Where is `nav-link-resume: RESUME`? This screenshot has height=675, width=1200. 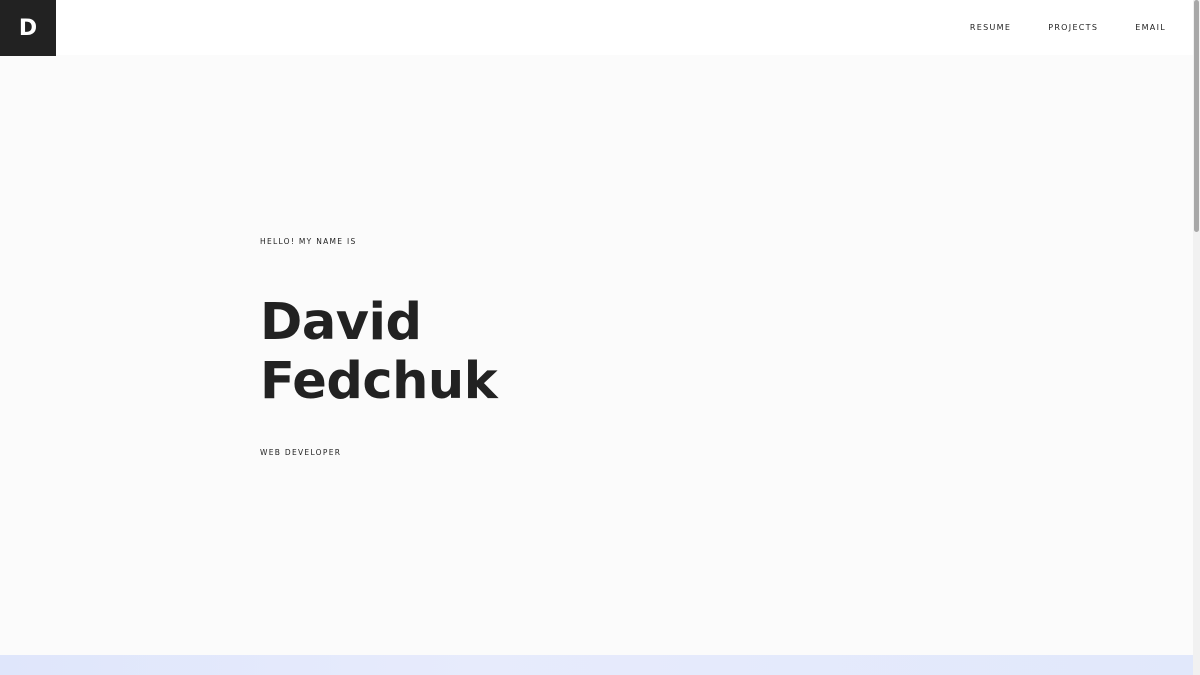 nav-link-resume: RESUME is located at coordinates (990, 28).